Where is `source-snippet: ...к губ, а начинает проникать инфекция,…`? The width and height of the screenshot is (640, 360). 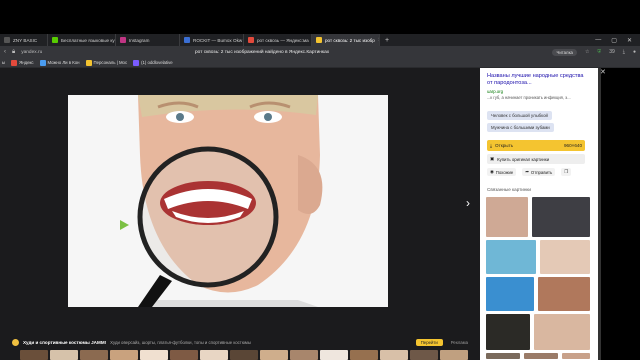 source-snippet: ...к губ, а начинает проникать инфекция,… is located at coordinates (529, 97).